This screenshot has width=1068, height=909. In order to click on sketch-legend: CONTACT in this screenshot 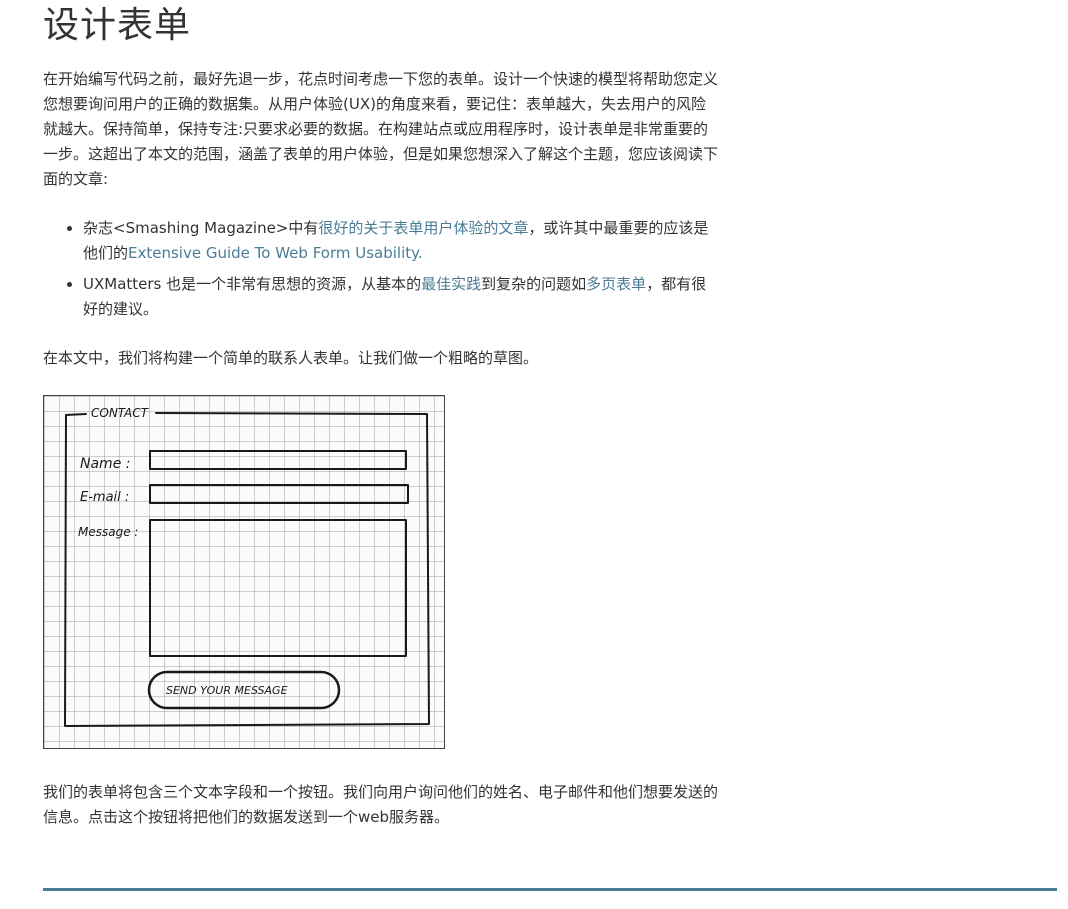, I will do `click(120, 413)`.